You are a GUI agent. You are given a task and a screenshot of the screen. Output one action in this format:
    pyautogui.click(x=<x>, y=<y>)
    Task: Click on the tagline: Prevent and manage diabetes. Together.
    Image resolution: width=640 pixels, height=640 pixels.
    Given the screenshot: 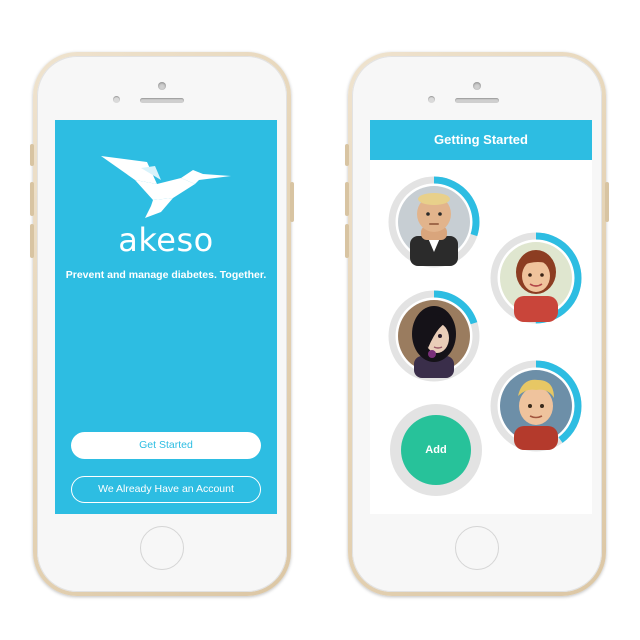 What is the action you would take?
    pyautogui.click(x=166, y=275)
    